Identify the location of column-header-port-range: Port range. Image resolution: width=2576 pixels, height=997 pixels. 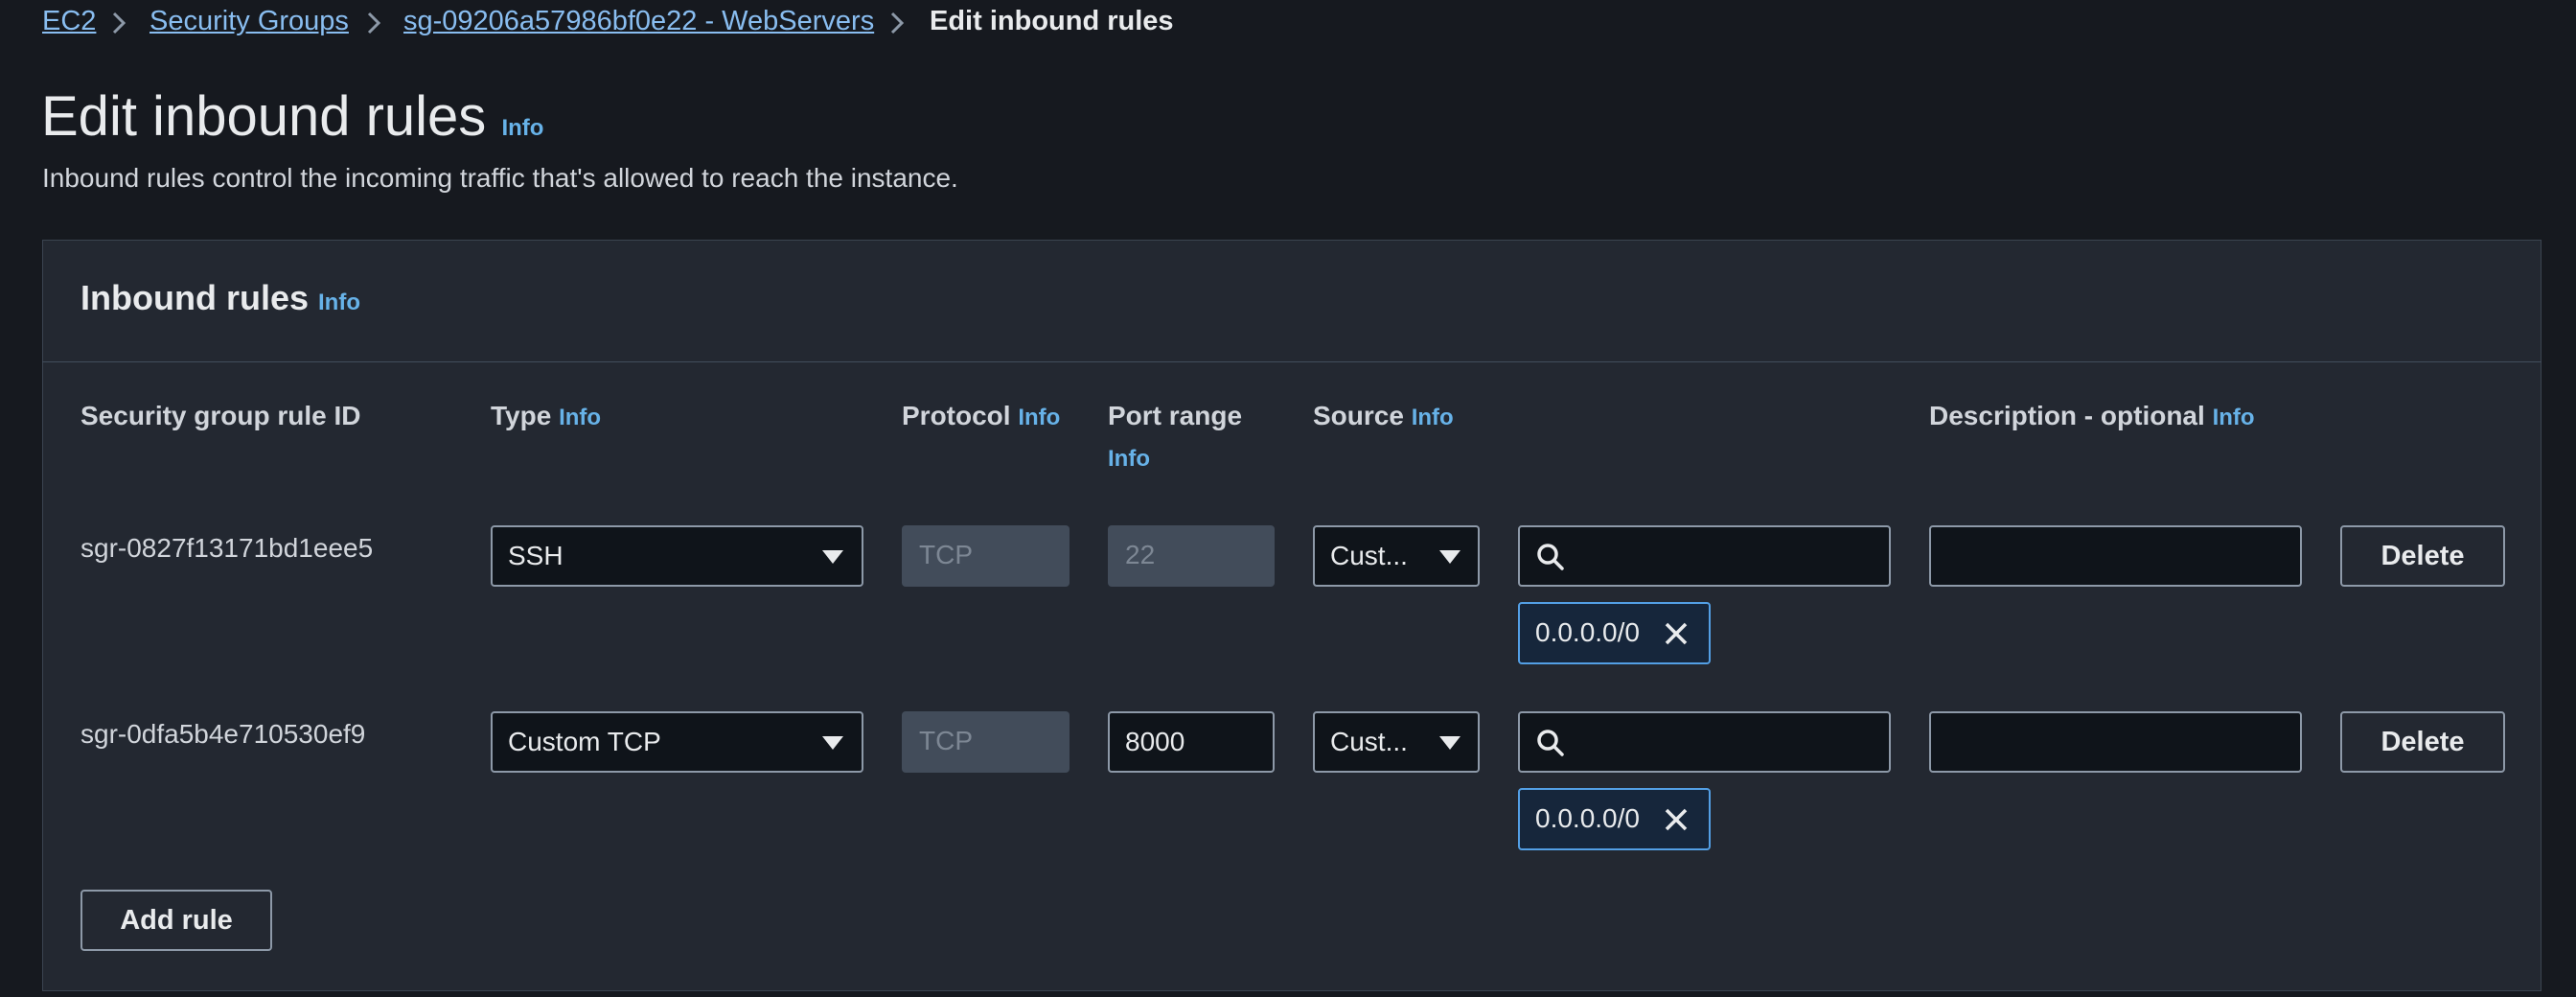
(1176, 415).